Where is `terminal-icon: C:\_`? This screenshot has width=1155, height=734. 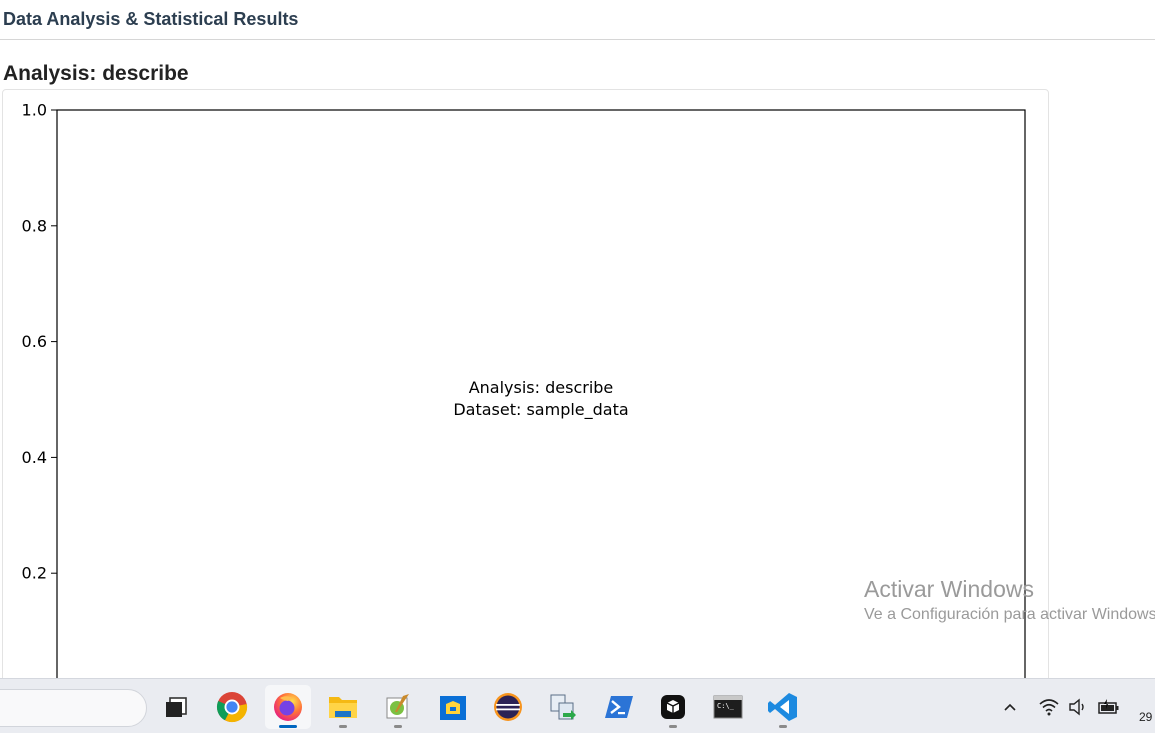 terminal-icon: C:\_ is located at coordinates (728, 707).